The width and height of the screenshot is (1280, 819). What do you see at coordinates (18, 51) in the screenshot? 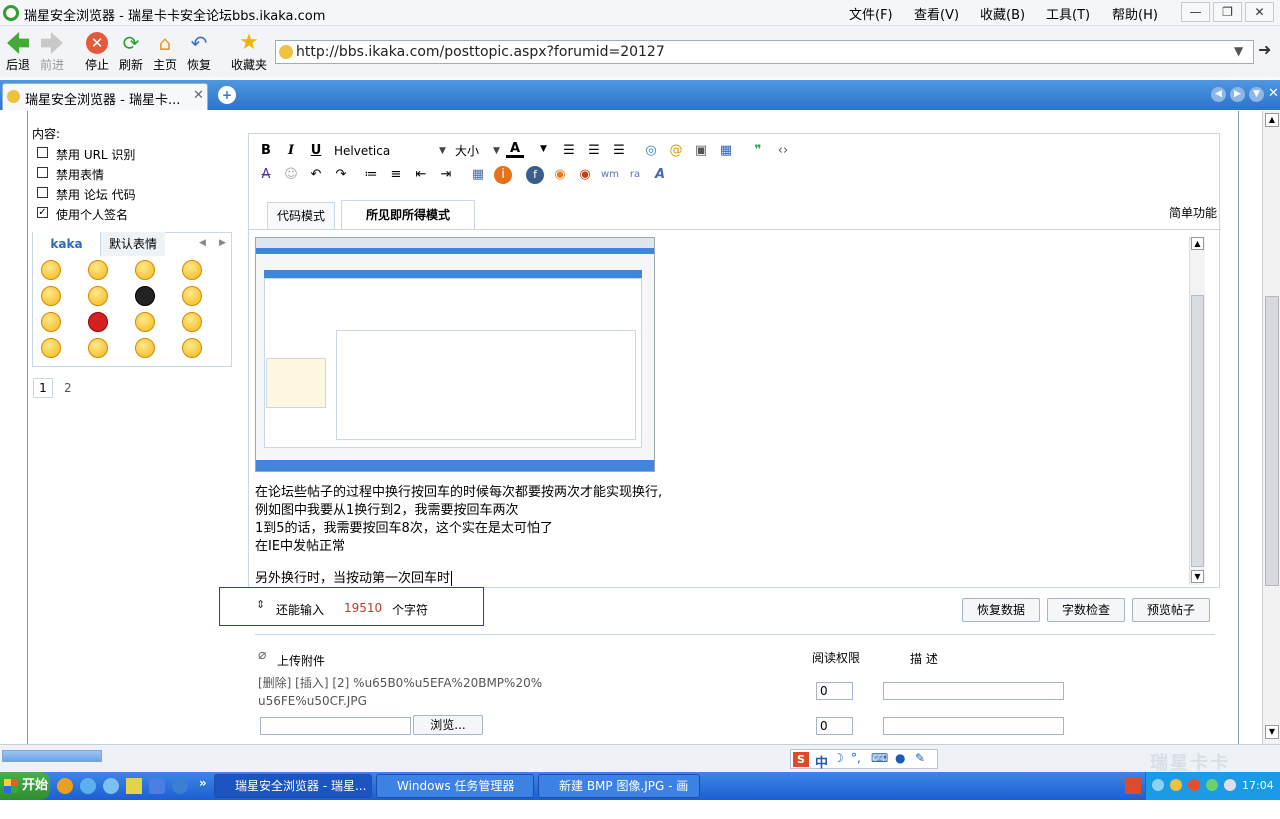
I see `back-button: 后退` at bounding box center [18, 51].